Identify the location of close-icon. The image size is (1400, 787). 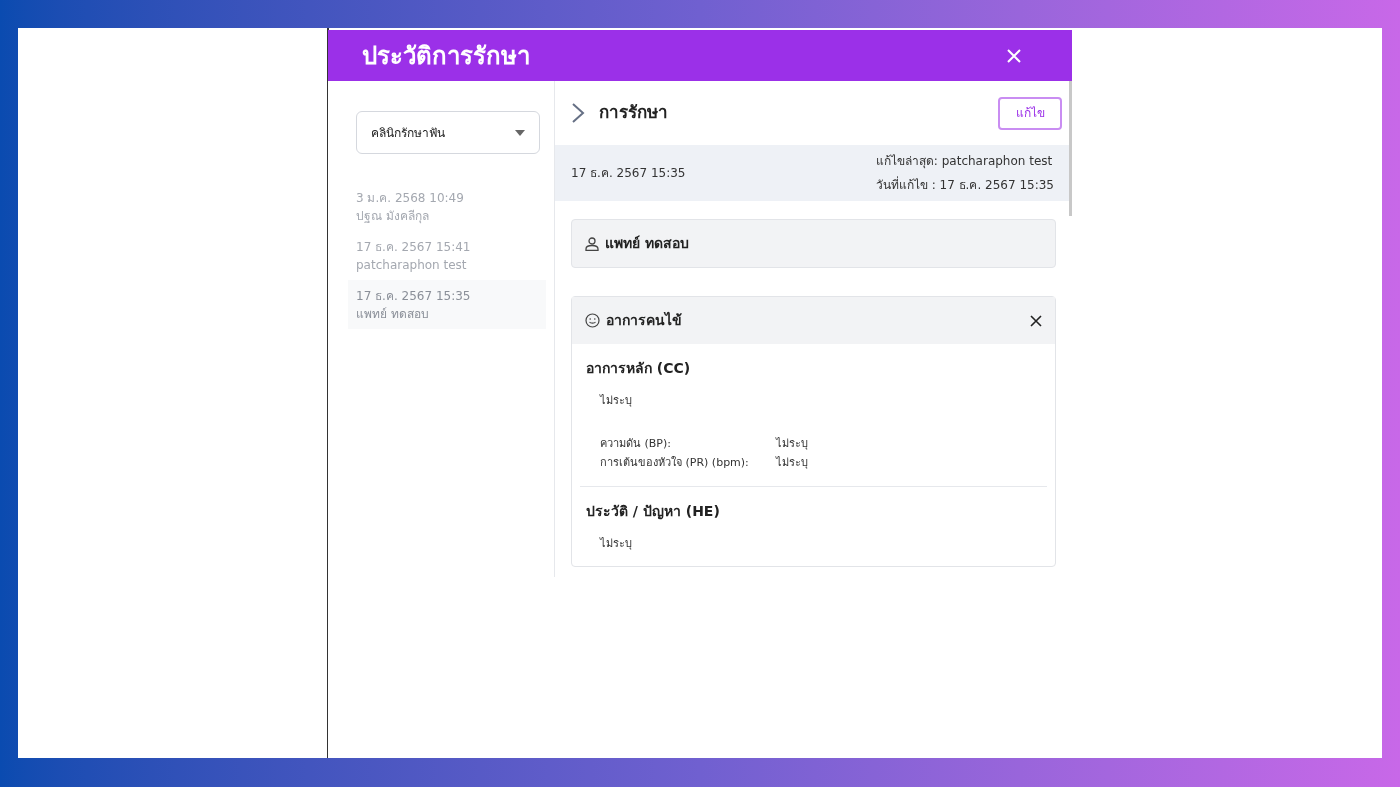
(1036, 320).